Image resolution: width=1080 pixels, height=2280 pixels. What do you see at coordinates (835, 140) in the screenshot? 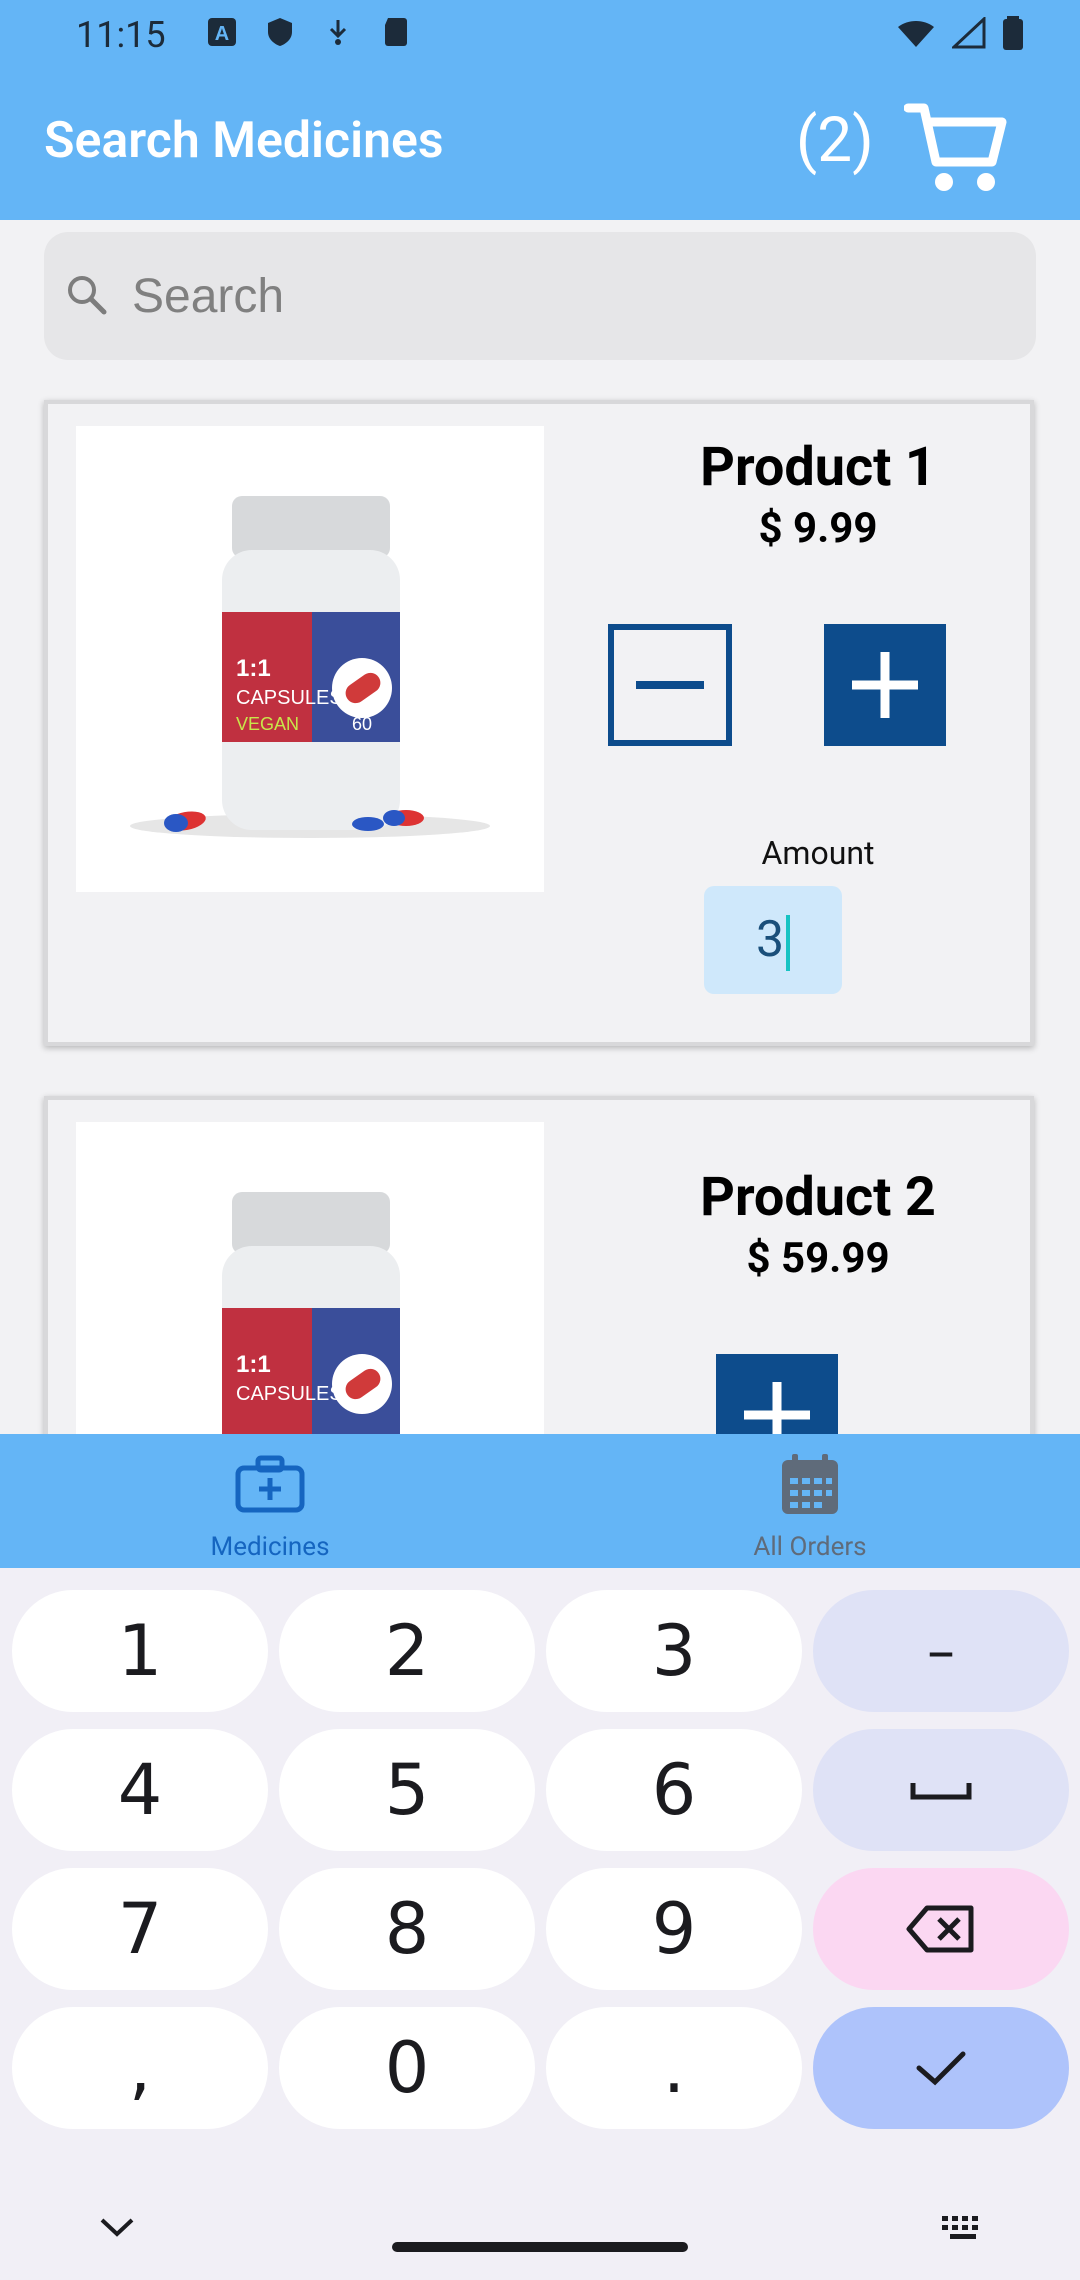
I see `cart-count: (2)` at bounding box center [835, 140].